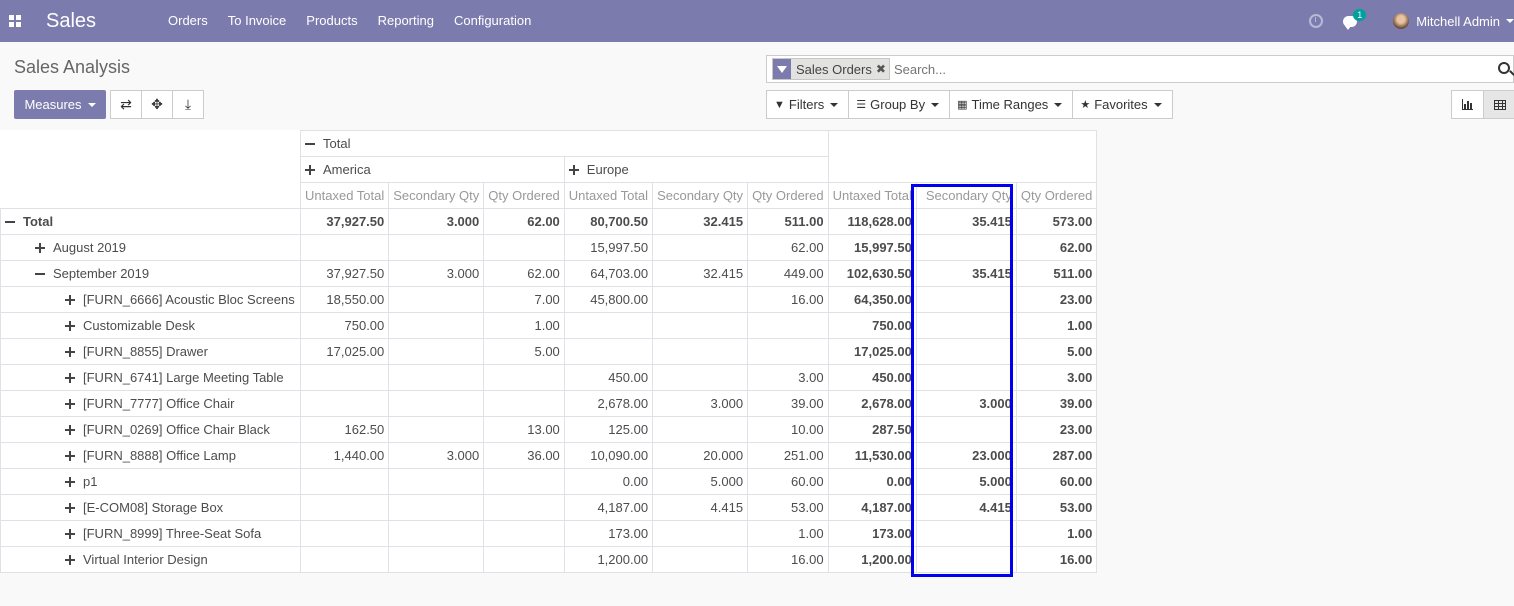 Image resolution: width=1514 pixels, height=606 pixels. What do you see at coordinates (608, 273) in the screenshot?
I see `pivot-cell: 64,703.00` at bounding box center [608, 273].